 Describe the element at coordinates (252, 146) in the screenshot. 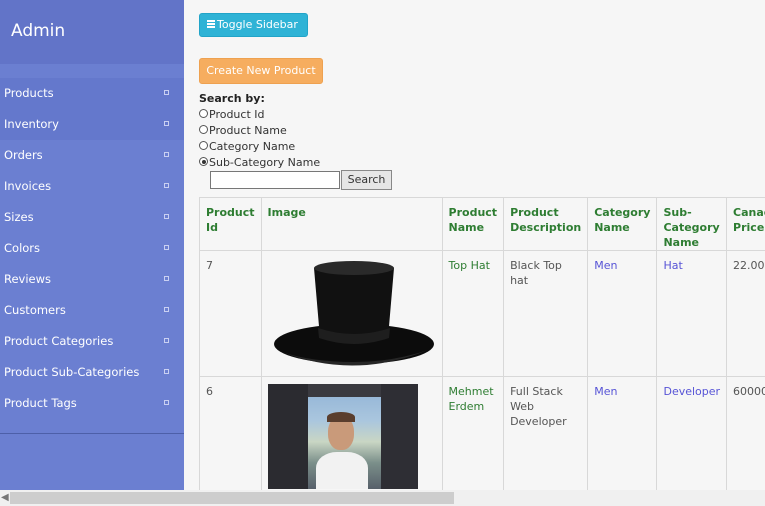

I see `radio-label: Category Name` at that location.